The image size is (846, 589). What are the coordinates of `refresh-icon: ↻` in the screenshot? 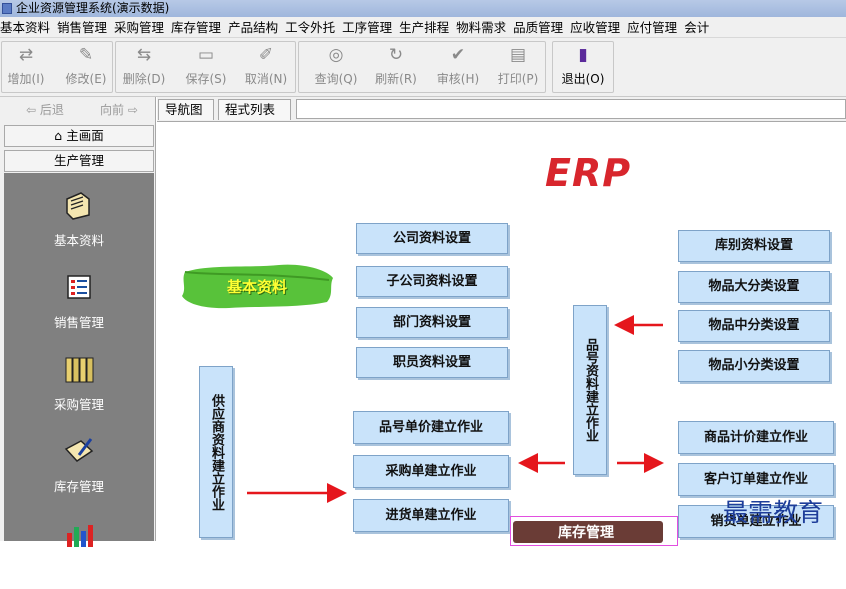 It's located at (396, 55).